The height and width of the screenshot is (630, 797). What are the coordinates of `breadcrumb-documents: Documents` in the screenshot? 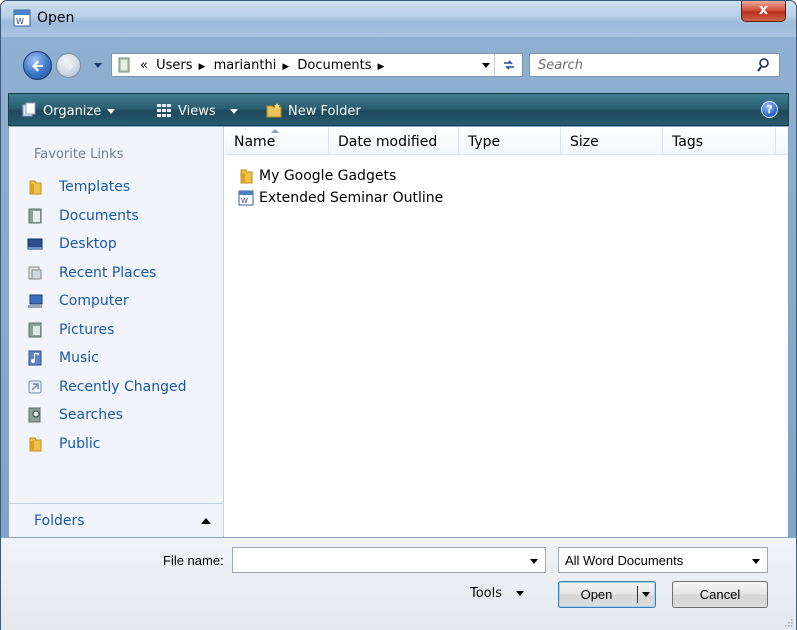 It's located at (334, 65).